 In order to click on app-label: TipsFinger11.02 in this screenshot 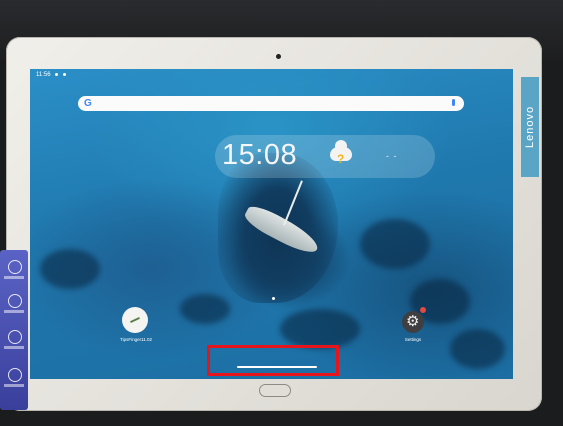, I will do `click(136, 339)`.